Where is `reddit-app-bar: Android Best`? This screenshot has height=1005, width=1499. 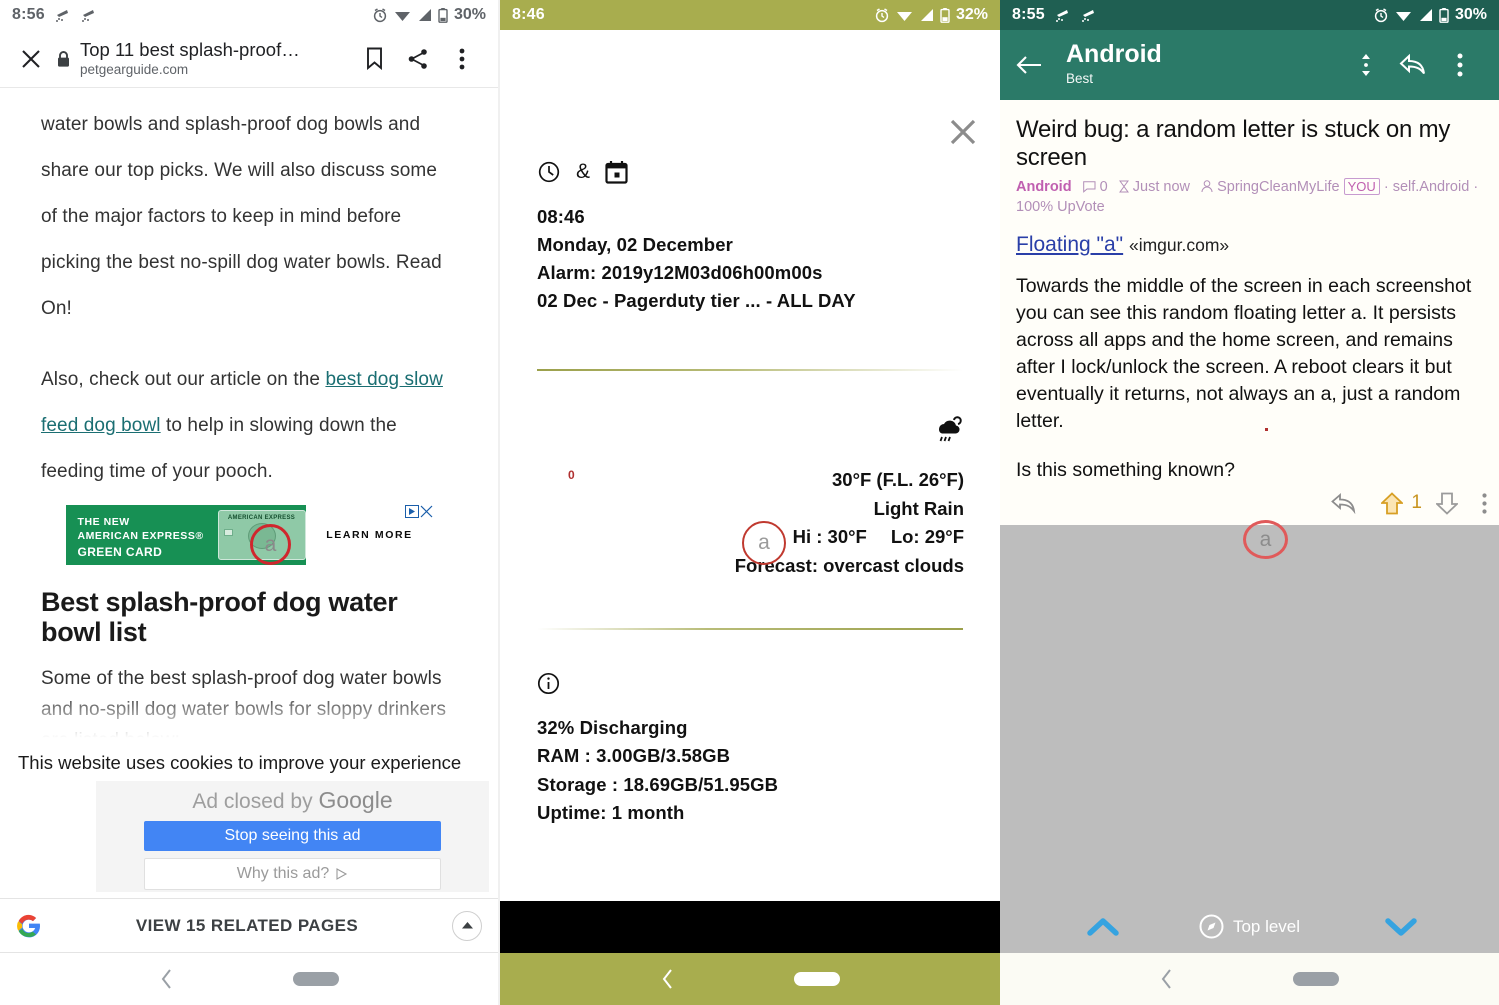
reddit-app-bar: Android Best is located at coordinates (1249, 65).